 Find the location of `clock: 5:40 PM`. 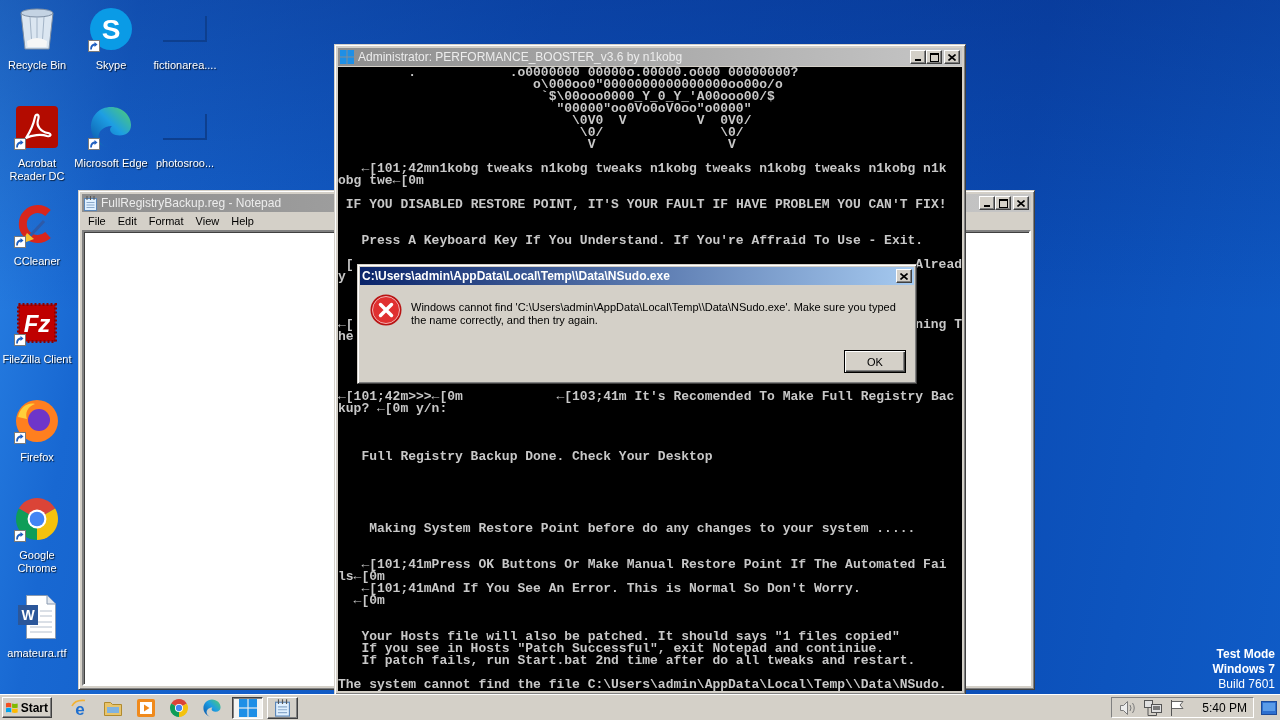

clock: 5:40 PM is located at coordinates (1224, 707).